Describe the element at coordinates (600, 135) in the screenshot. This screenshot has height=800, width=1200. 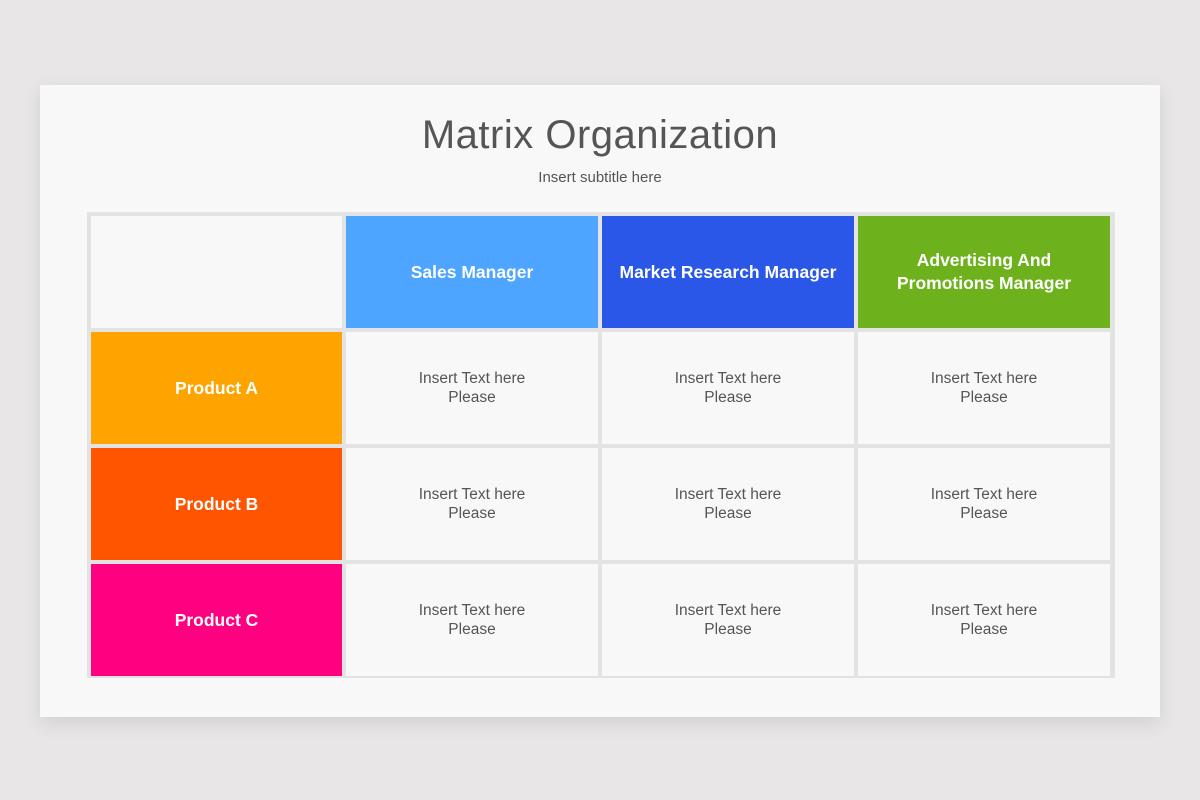
I see `slide-title: Matrix Organization` at that location.